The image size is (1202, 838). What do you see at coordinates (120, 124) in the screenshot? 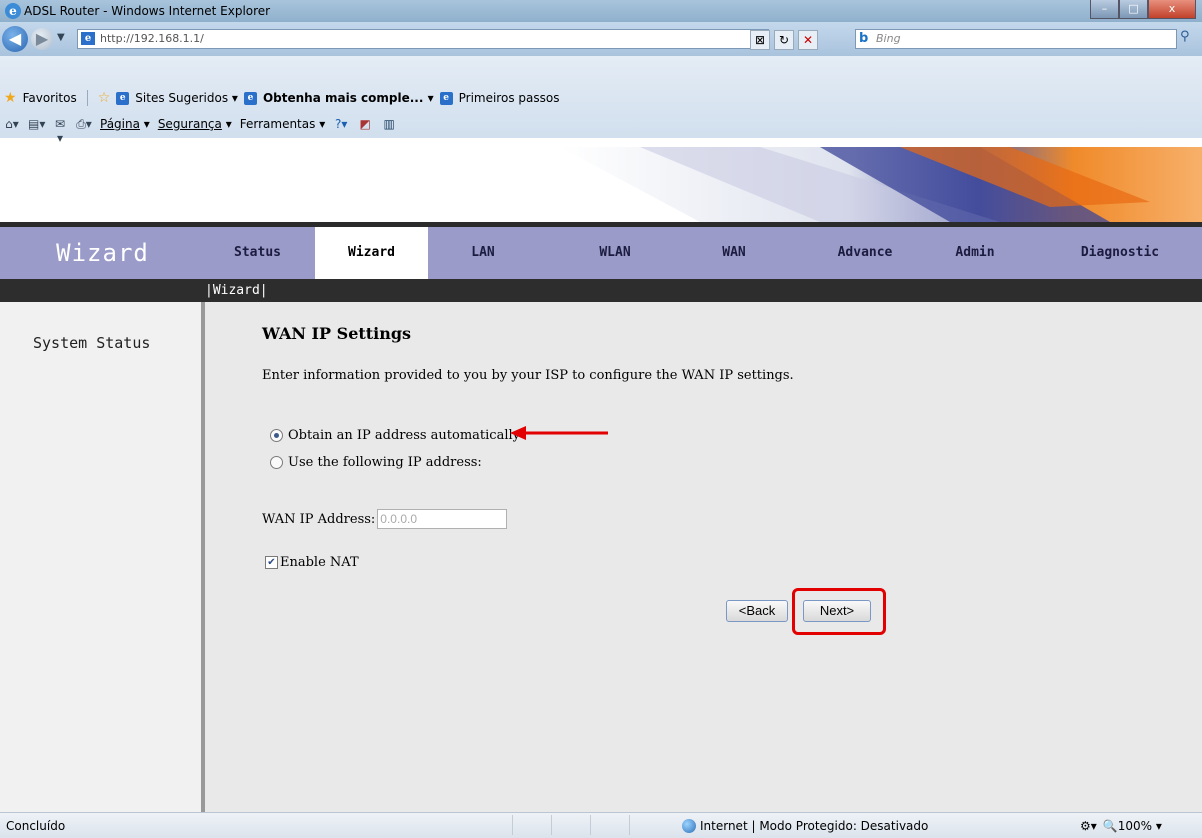
I see `page-menu-label: Página` at bounding box center [120, 124].